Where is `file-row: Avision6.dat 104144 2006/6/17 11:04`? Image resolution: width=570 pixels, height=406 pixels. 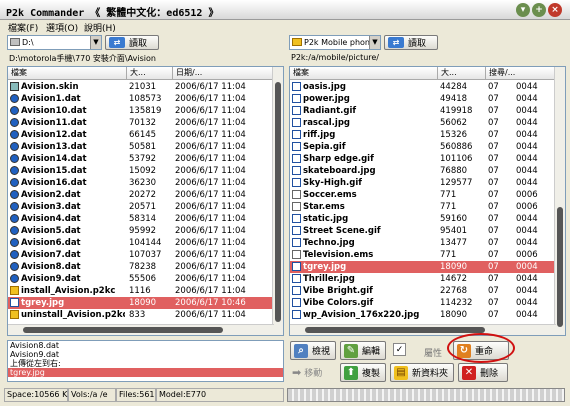 file-row: Avision6.dat 104144 2006/6/17 11:04 is located at coordinates (141, 243).